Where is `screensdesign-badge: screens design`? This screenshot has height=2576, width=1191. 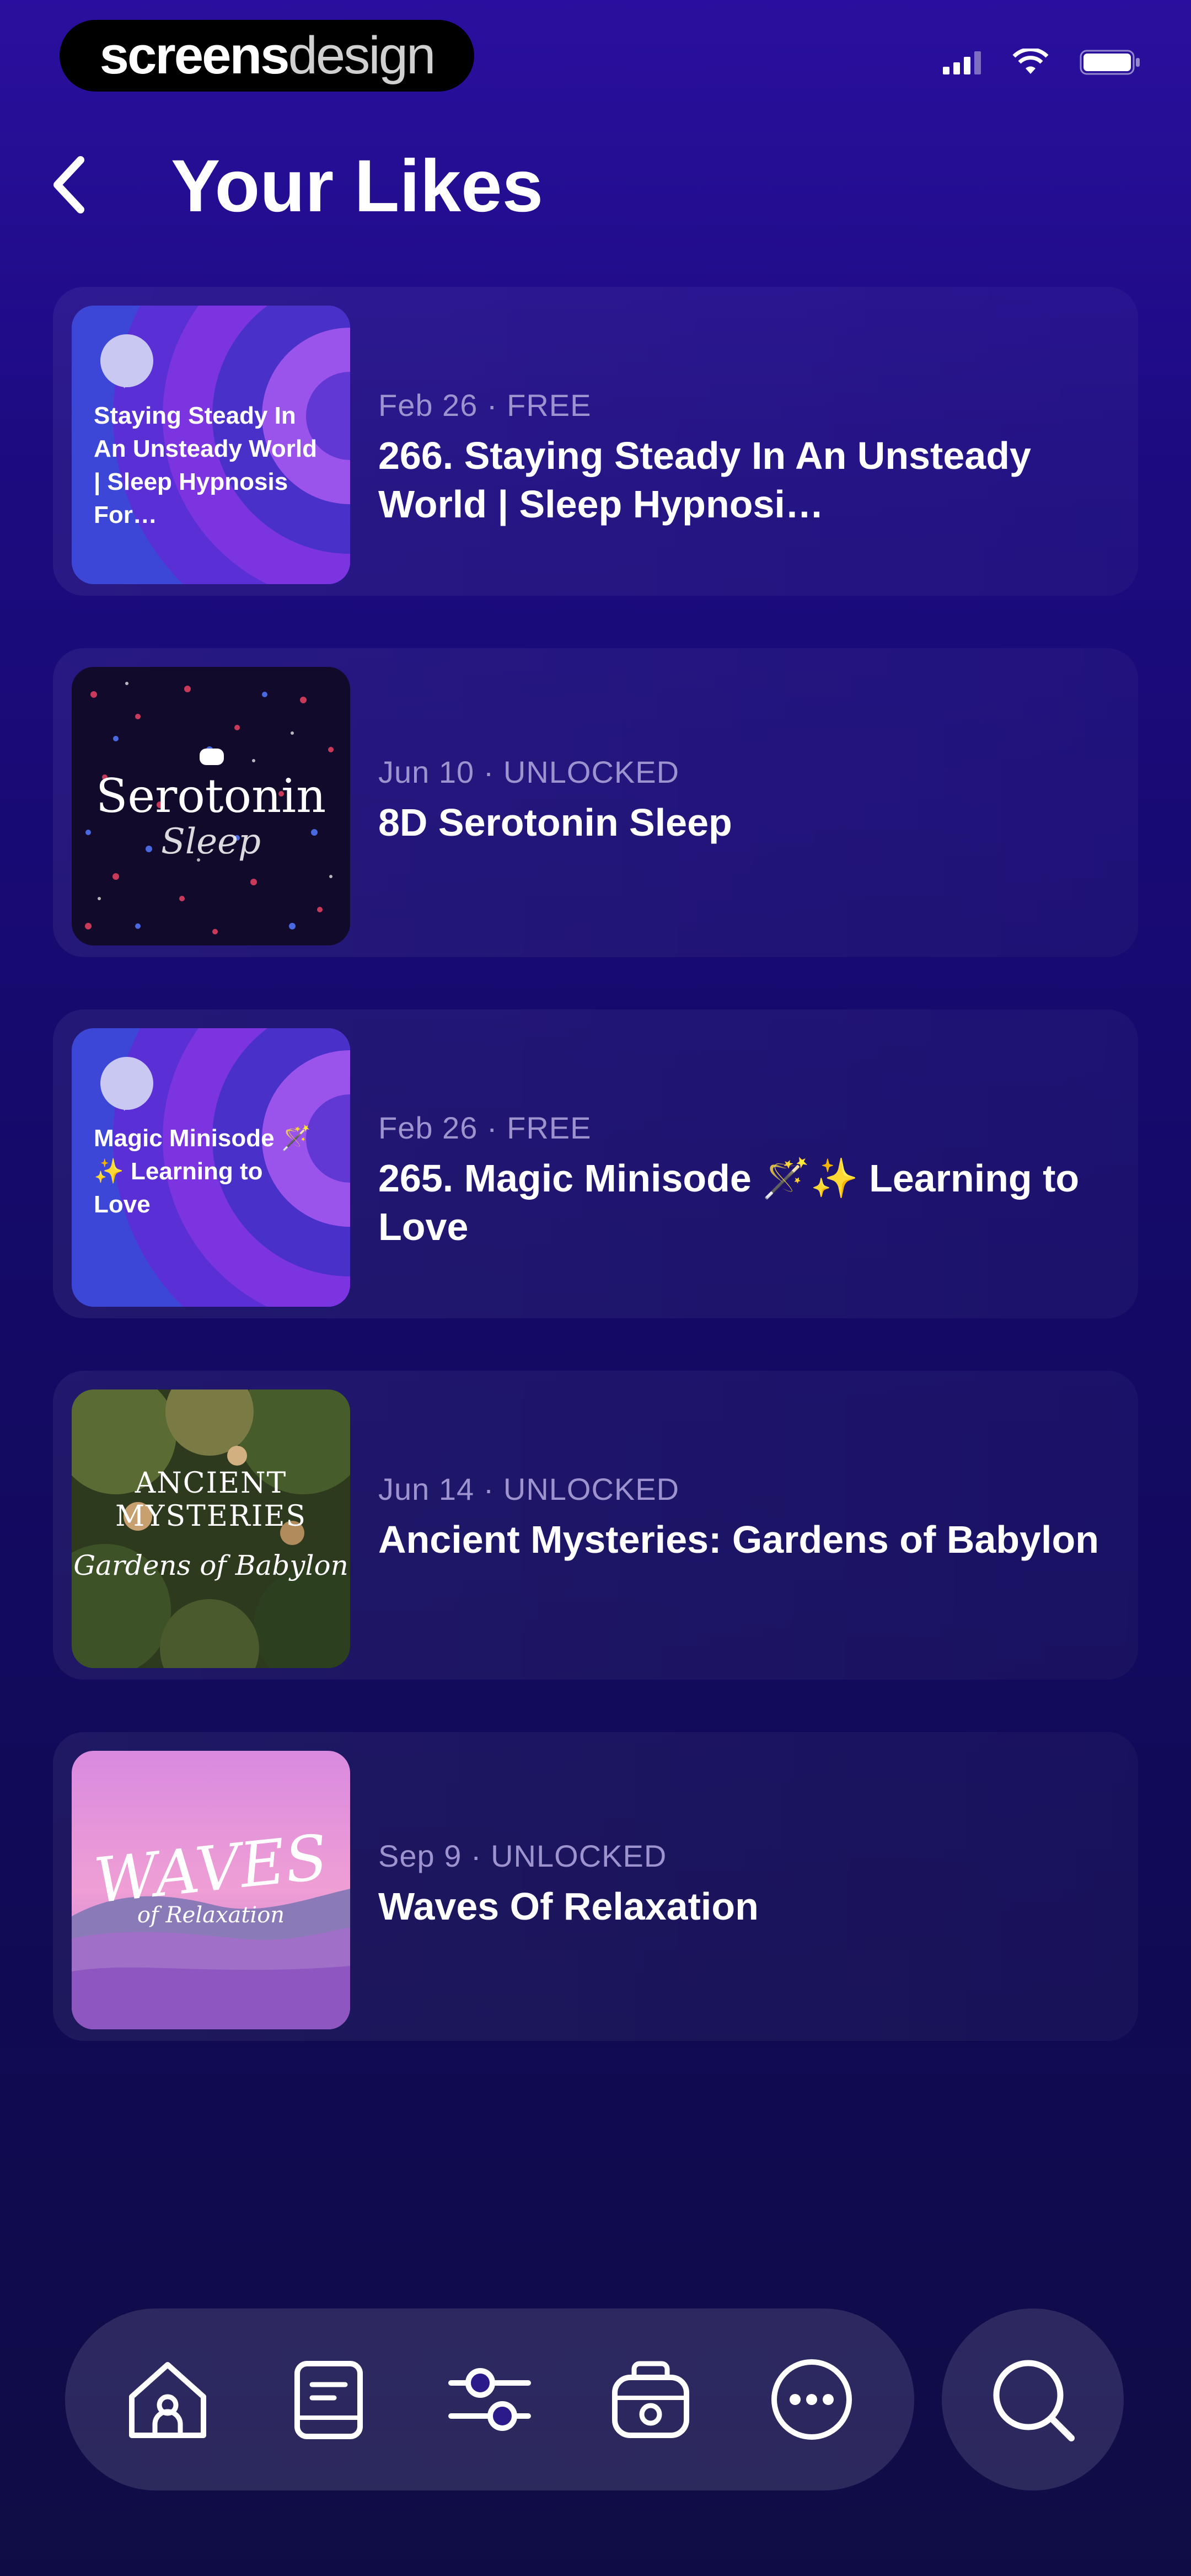 screensdesign-badge: screens design is located at coordinates (267, 56).